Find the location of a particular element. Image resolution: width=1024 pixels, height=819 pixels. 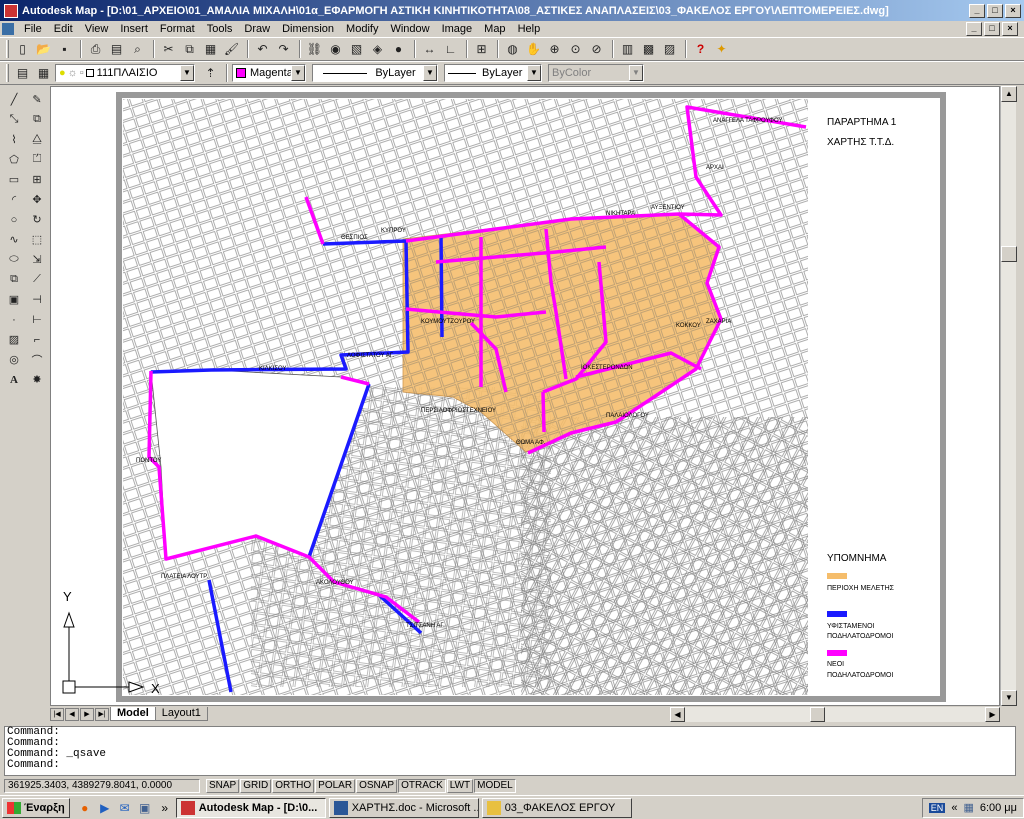

zoom-previous-icon: ⊘ is located at coordinates (596, 49).